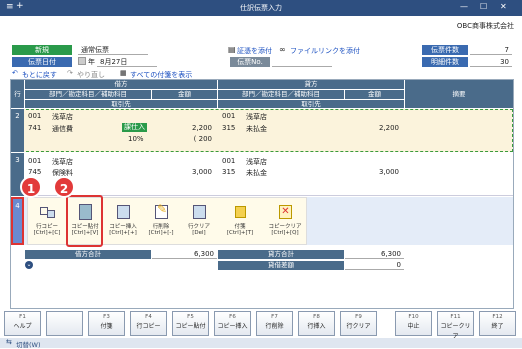 This screenshot has width=522, height=349. Describe the element at coordinates (136, 139) in the screenshot. I see `tax-rate: 10%` at that location.